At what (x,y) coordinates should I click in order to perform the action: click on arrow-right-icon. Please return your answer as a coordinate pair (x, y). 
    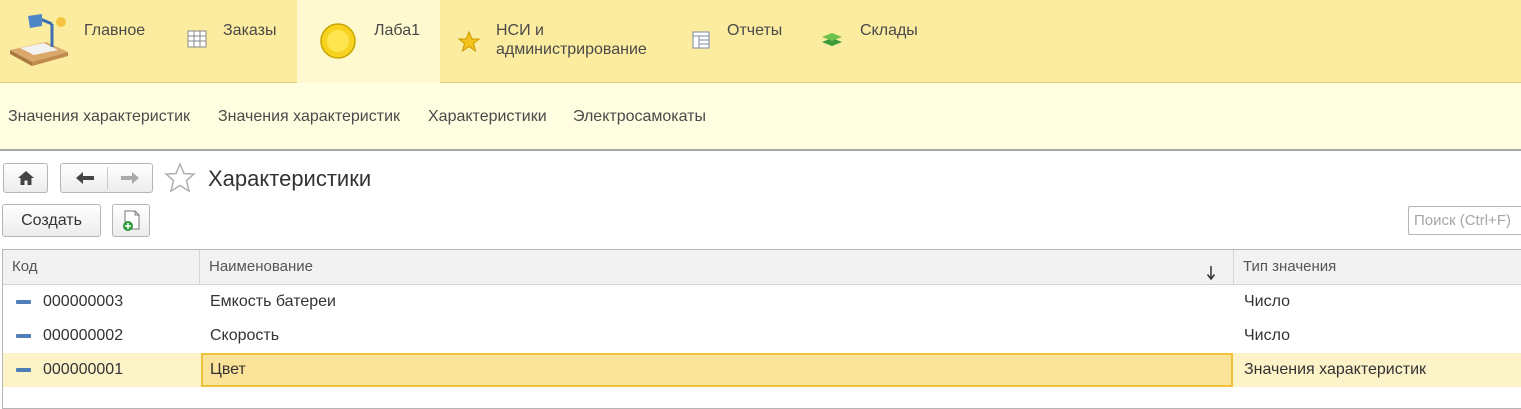
    Looking at the image, I should click on (130, 178).